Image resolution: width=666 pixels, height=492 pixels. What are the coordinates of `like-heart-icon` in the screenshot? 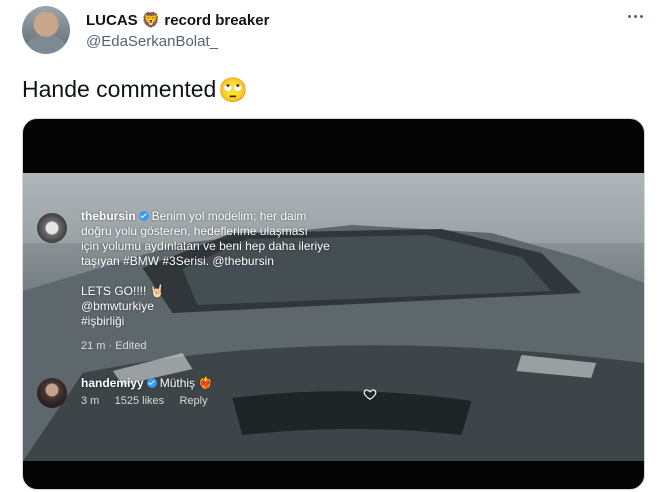 It's located at (370, 394).